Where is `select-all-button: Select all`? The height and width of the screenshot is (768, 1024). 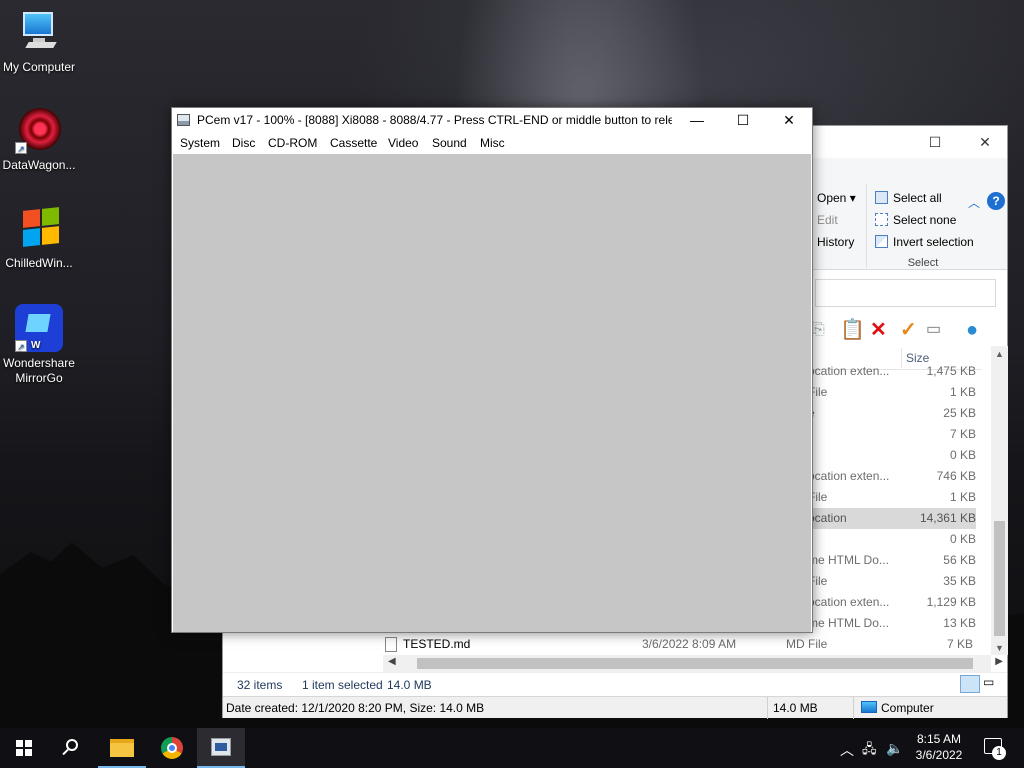 select-all-button: Select all is located at coordinates (908, 198).